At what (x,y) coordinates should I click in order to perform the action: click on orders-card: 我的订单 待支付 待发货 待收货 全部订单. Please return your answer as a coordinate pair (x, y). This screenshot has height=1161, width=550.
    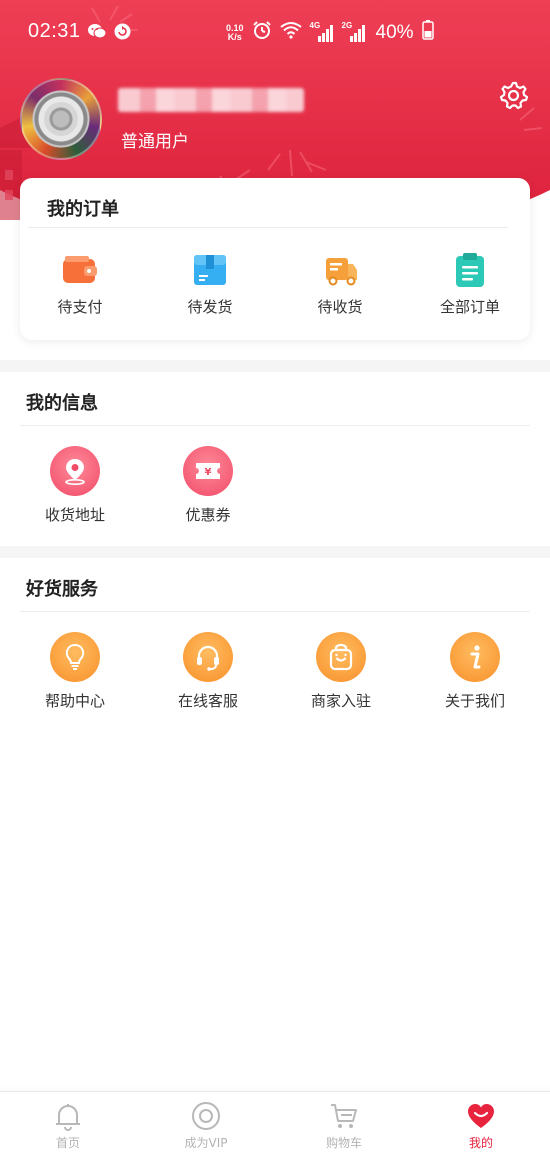
    Looking at the image, I should click on (275, 259).